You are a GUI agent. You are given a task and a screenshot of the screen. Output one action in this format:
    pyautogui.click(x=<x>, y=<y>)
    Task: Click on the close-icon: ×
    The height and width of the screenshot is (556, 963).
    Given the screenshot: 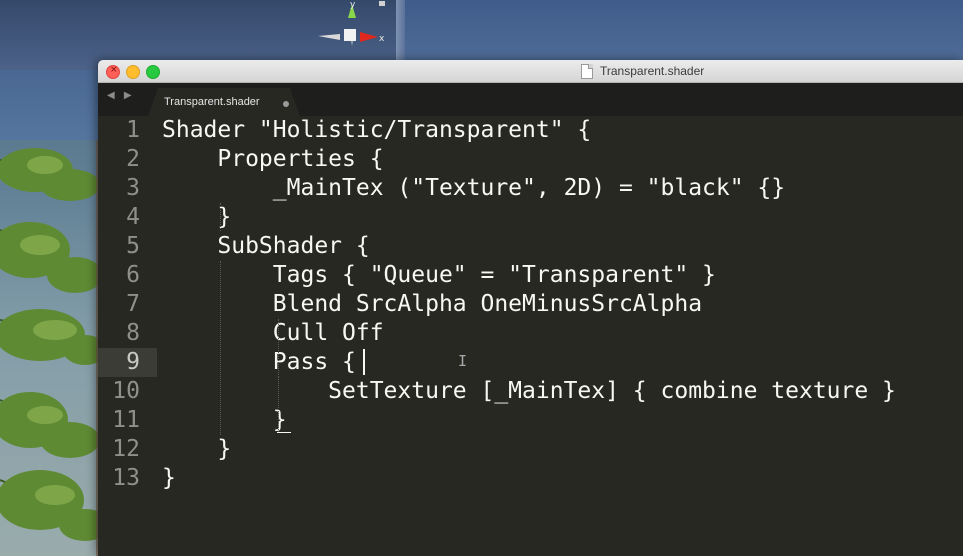 What is the action you would take?
    pyautogui.click(x=114, y=70)
    